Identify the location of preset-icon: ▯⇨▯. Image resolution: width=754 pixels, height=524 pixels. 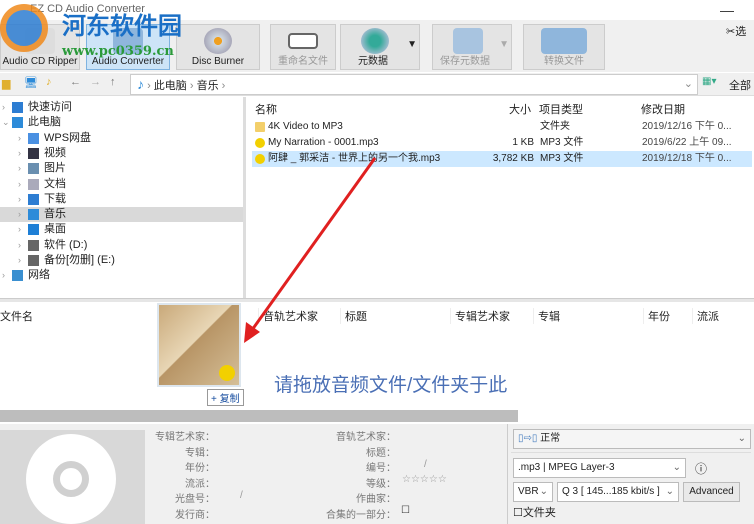
(529, 438).